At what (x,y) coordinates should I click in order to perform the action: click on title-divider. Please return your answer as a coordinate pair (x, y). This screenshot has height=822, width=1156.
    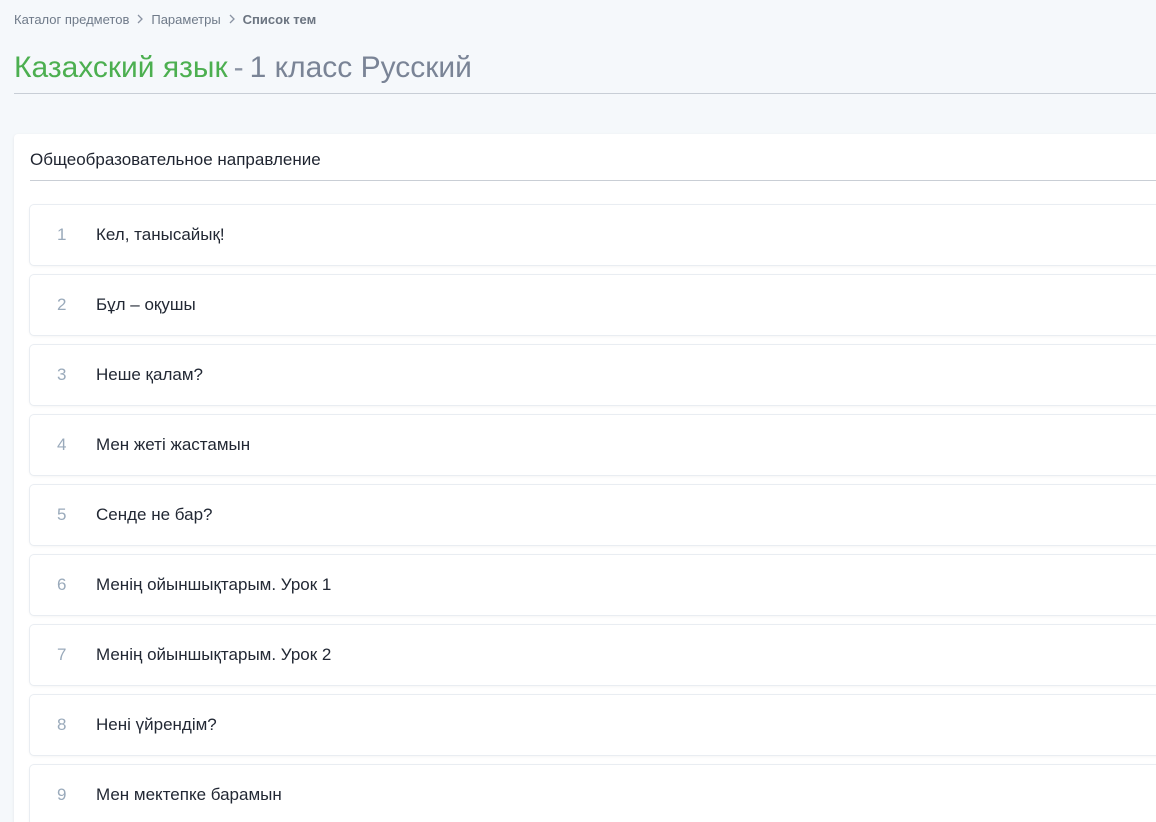
    Looking at the image, I should click on (585, 93).